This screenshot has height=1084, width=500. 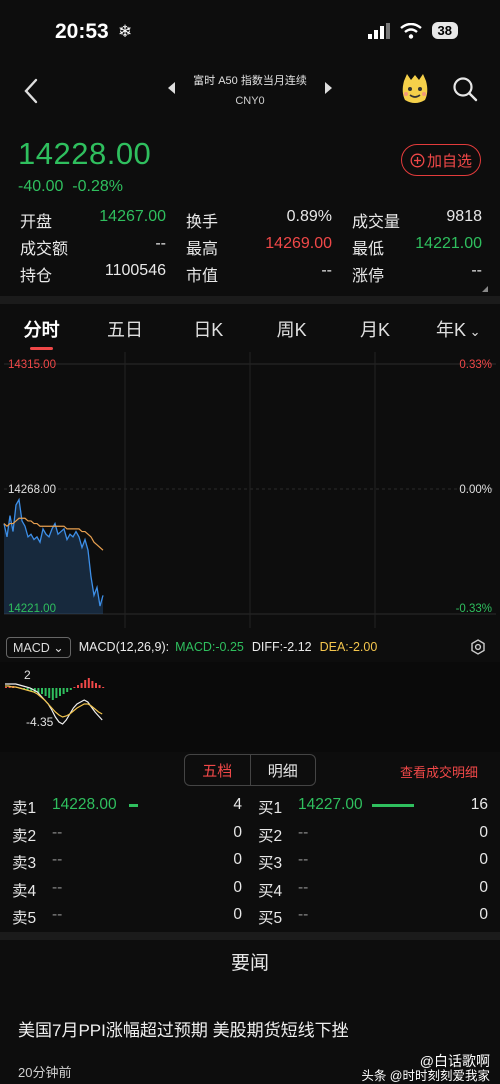 What do you see at coordinates (45, 1072) in the screenshot?
I see `news-item-time: 20分钟前` at bounding box center [45, 1072].